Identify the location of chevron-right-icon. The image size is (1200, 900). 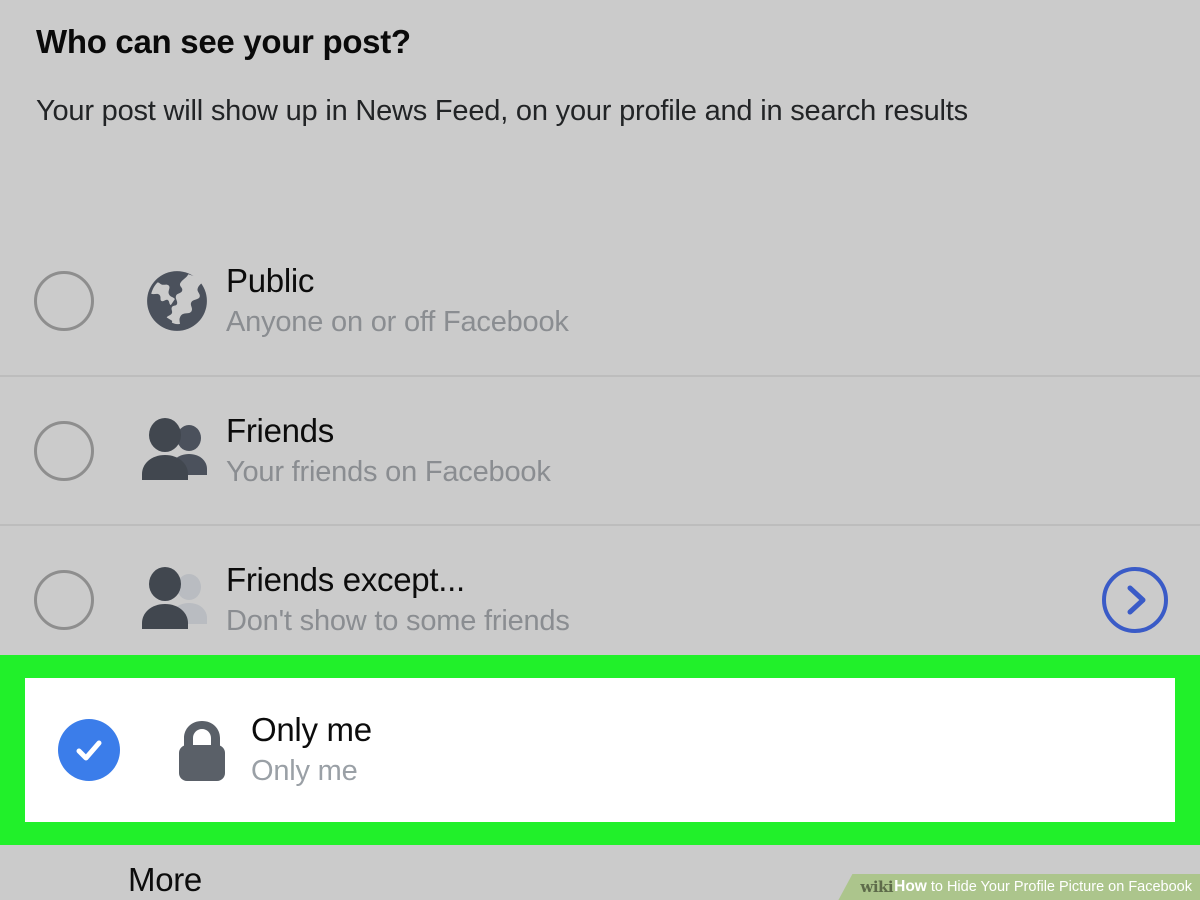
(1136, 599).